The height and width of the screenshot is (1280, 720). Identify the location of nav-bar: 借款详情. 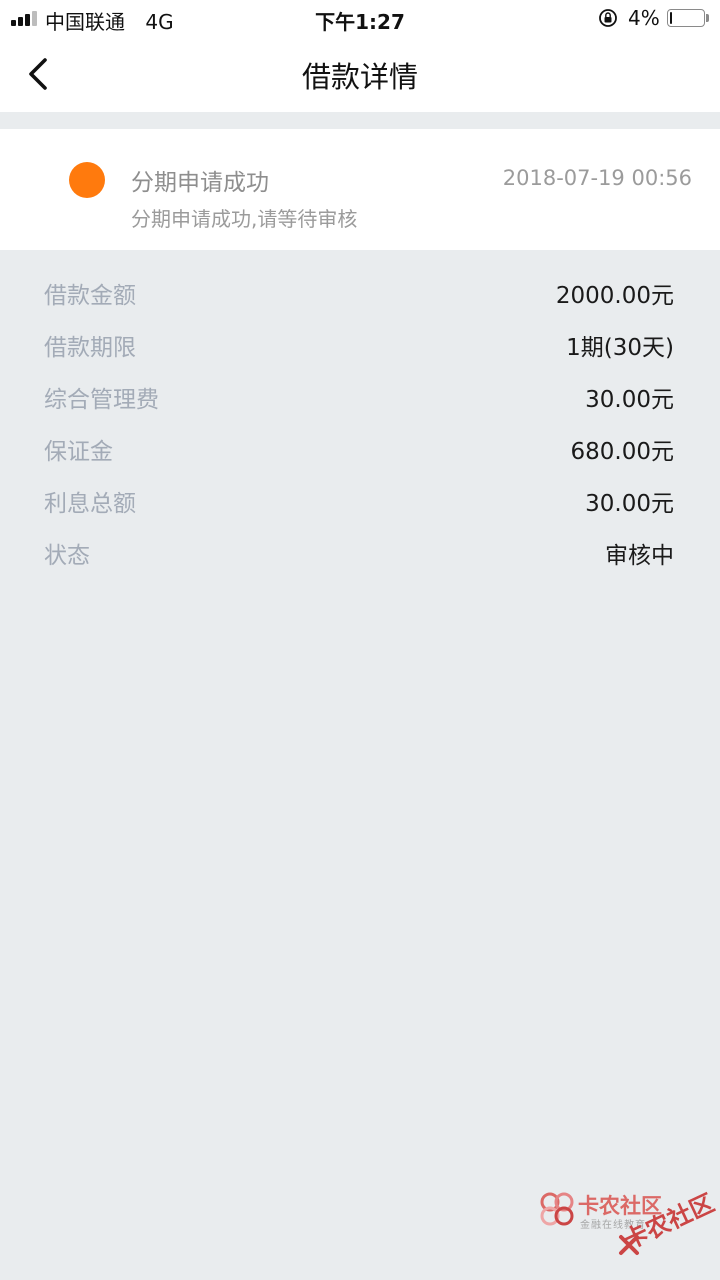
(360, 74).